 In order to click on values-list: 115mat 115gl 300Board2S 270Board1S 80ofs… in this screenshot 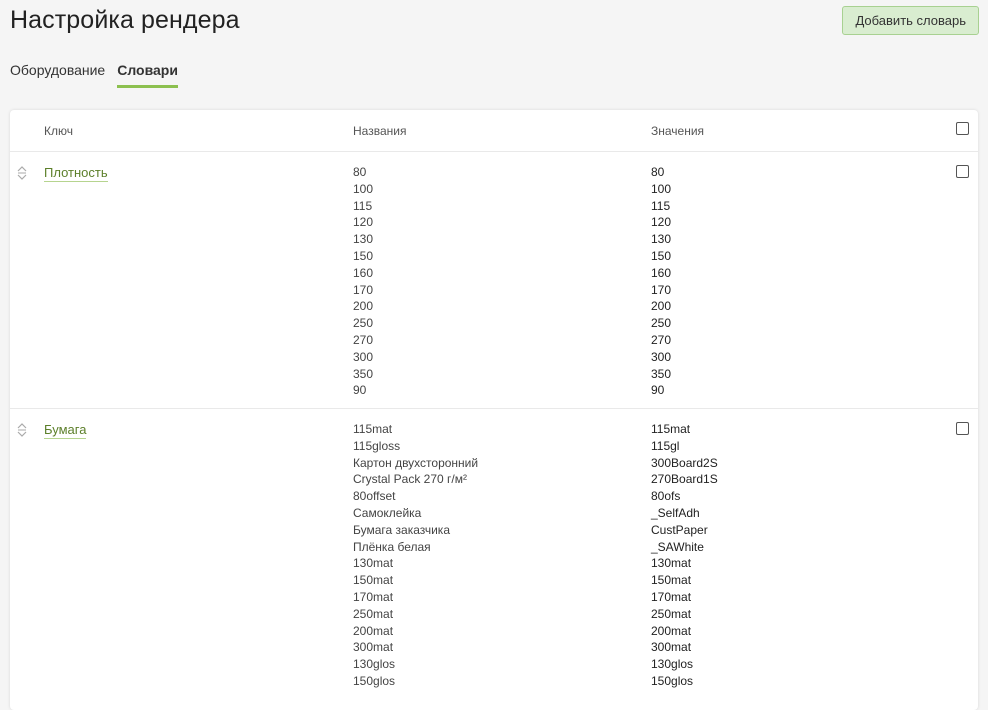, I will do `click(684, 555)`.